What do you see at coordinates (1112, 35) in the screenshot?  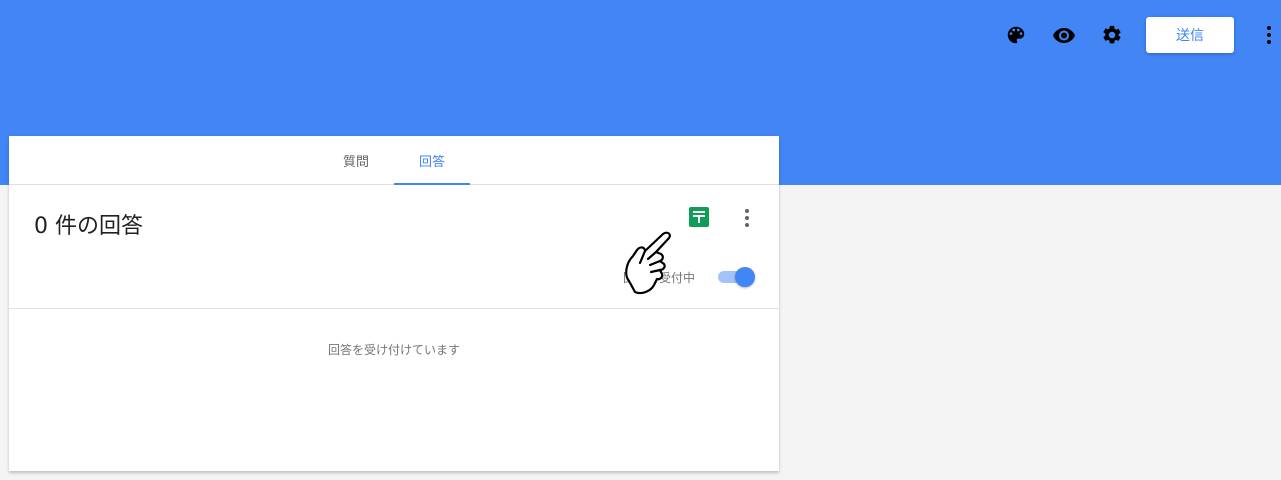 I see `gear-icon` at bounding box center [1112, 35].